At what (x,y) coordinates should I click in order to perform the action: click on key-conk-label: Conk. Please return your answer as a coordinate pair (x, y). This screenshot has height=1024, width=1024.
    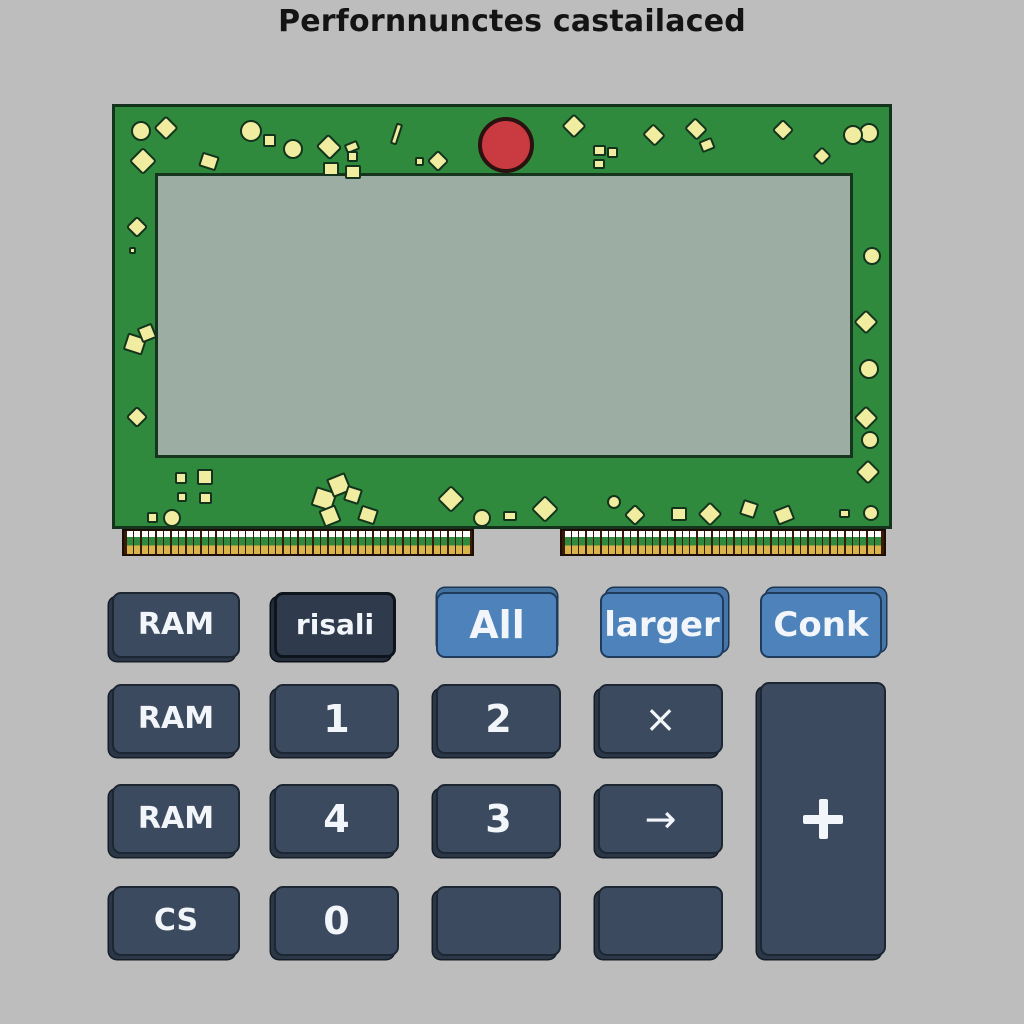
    Looking at the image, I should click on (821, 625).